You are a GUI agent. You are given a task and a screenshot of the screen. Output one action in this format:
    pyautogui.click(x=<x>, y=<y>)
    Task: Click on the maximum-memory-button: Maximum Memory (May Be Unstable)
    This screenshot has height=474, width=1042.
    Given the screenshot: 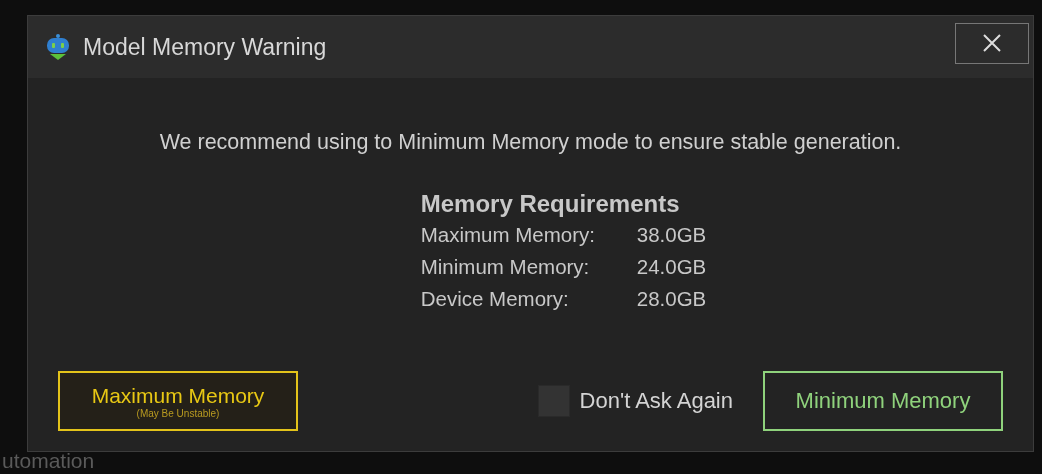 What is the action you would take?
    pyautogui.click(x=178, y=401)
    